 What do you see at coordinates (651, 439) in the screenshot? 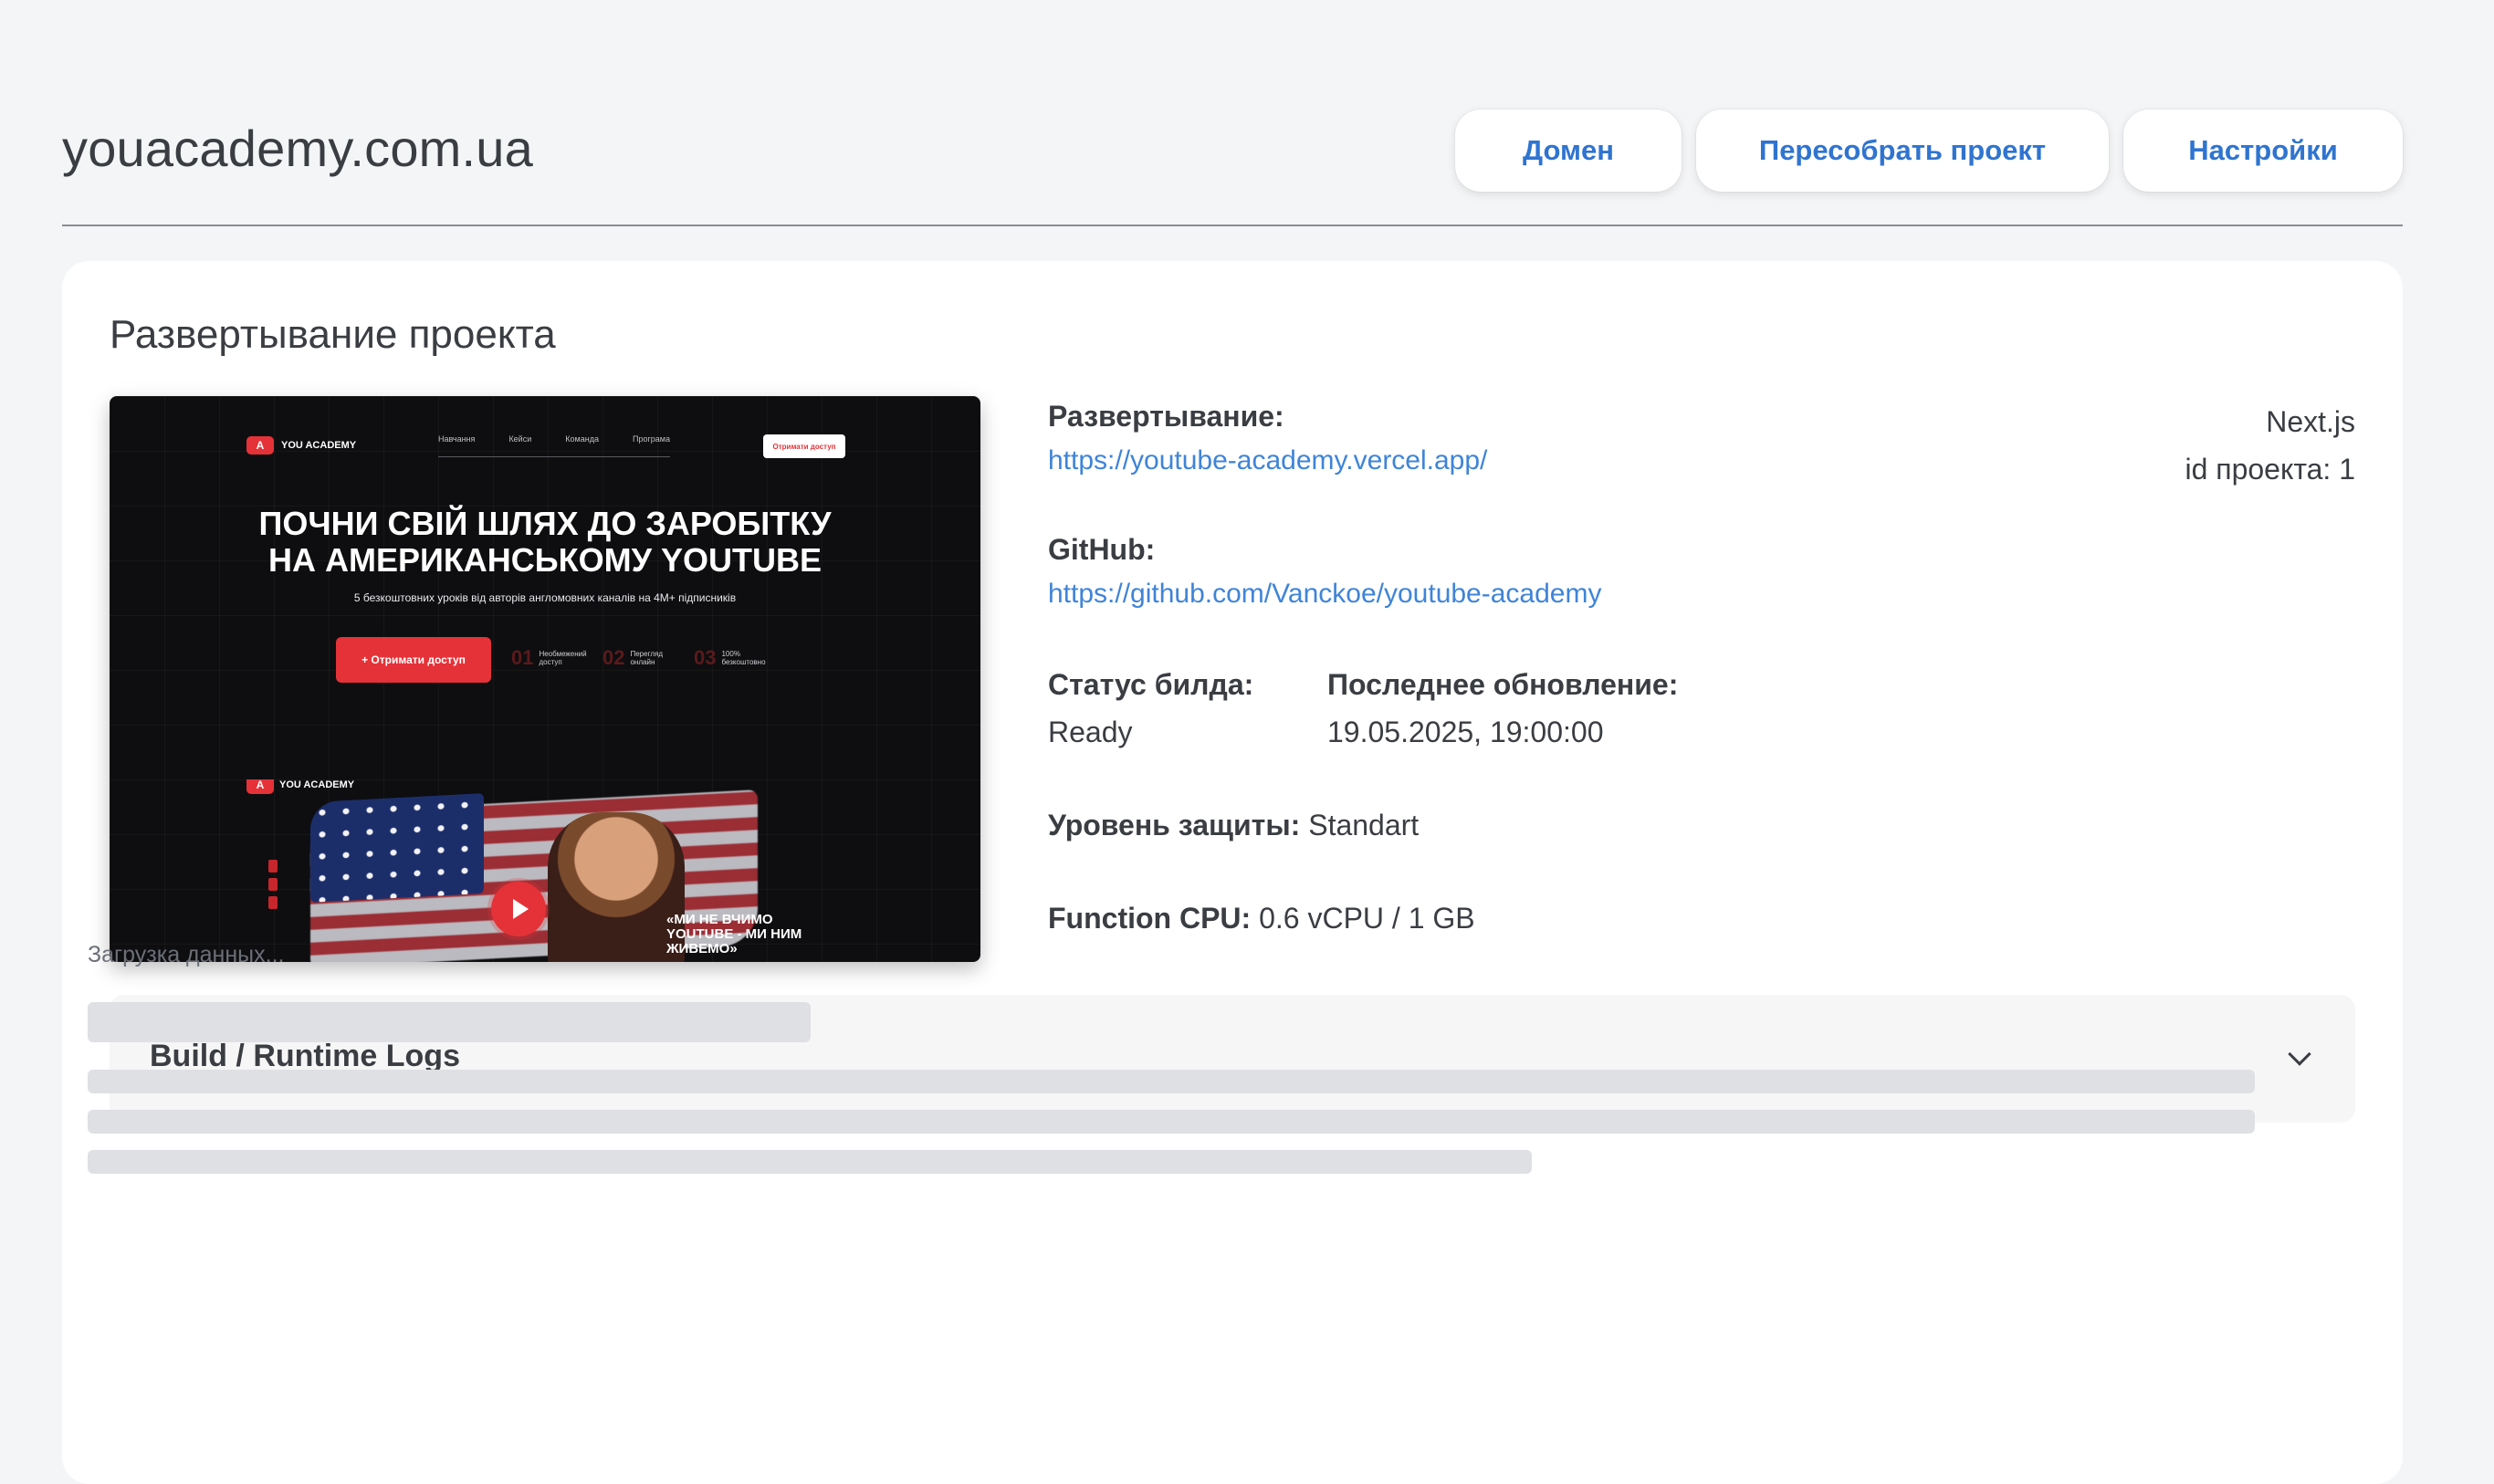
I see `preview-nav-item: Програма` at bounding box center [651, 439].